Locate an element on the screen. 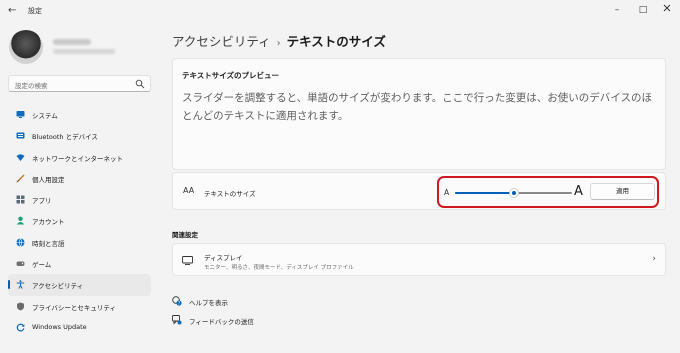 Image resolution: width=680 pixels, height=353 pixels. sidebar-item-windows-update: Windows Update is located at coordinates (79, 327).